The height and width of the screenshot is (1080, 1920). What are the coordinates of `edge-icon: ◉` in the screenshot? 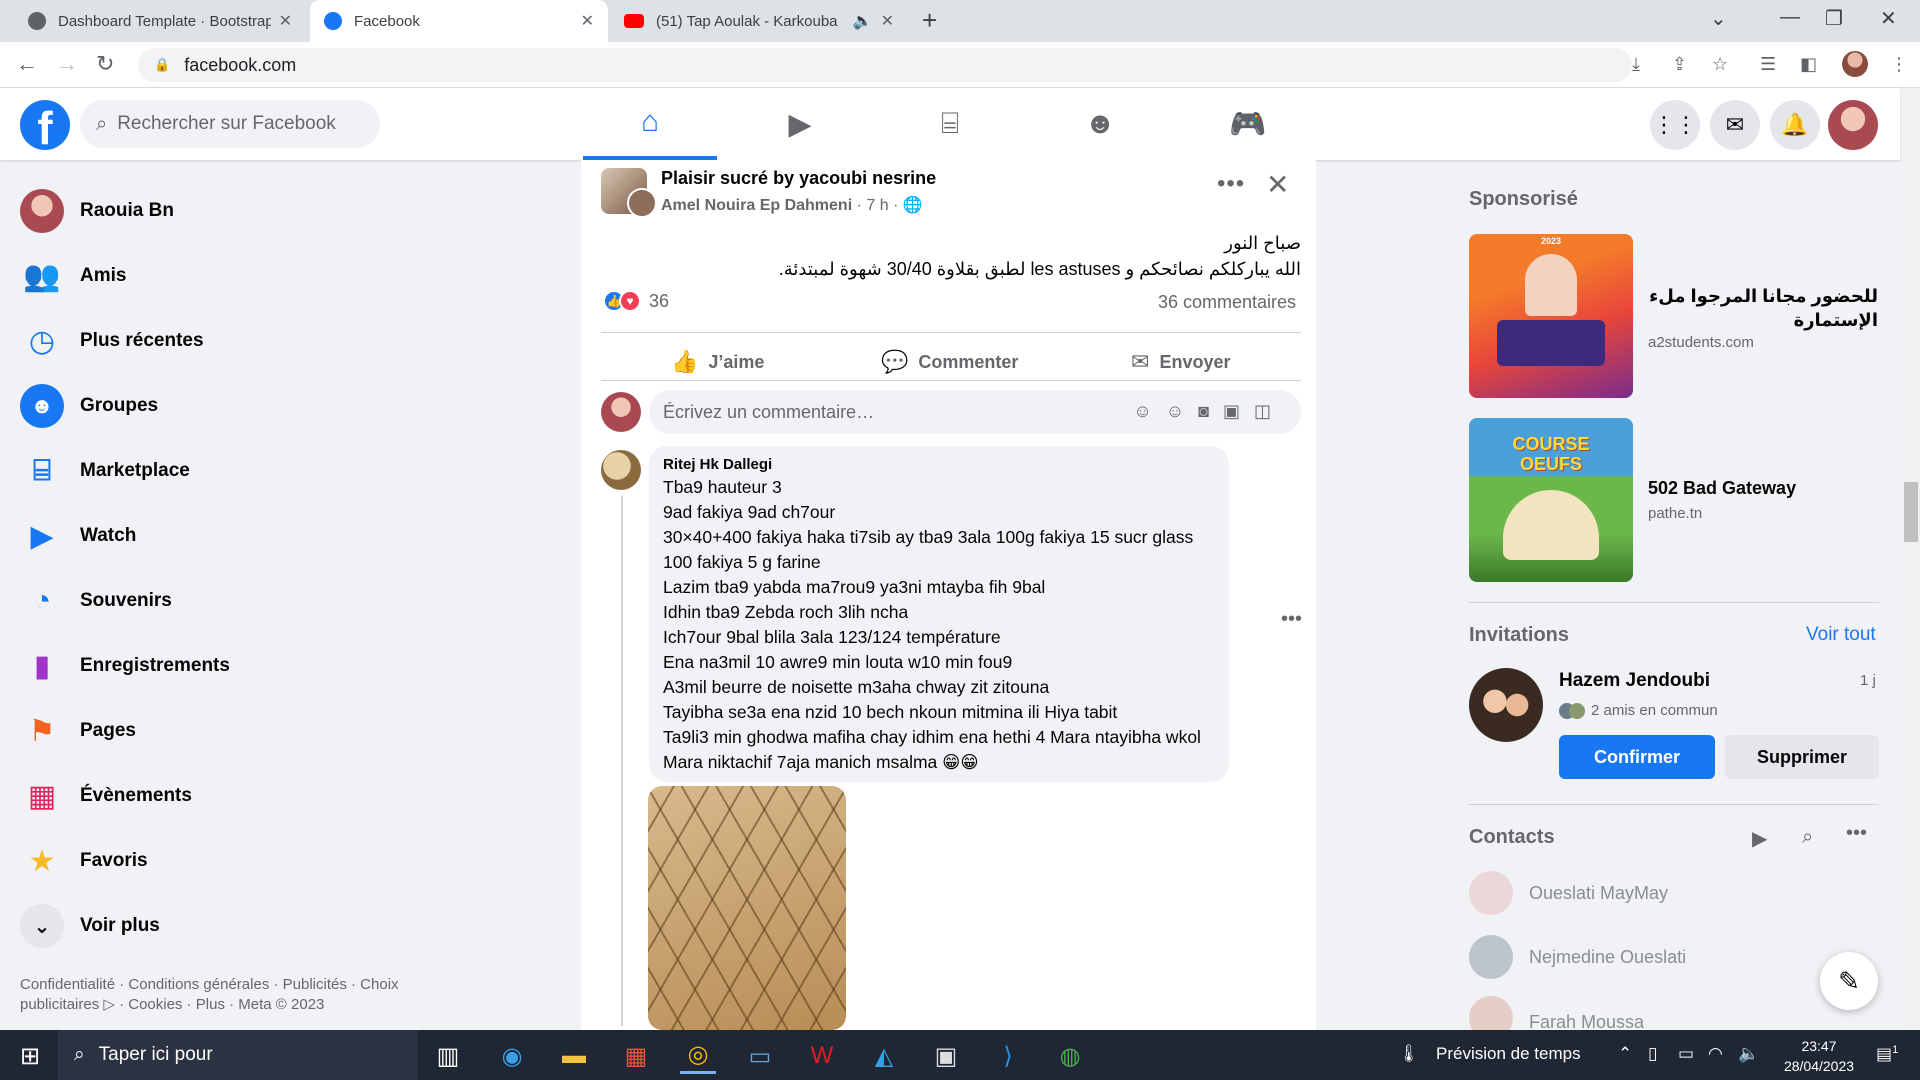 It's located at (512, 1056).